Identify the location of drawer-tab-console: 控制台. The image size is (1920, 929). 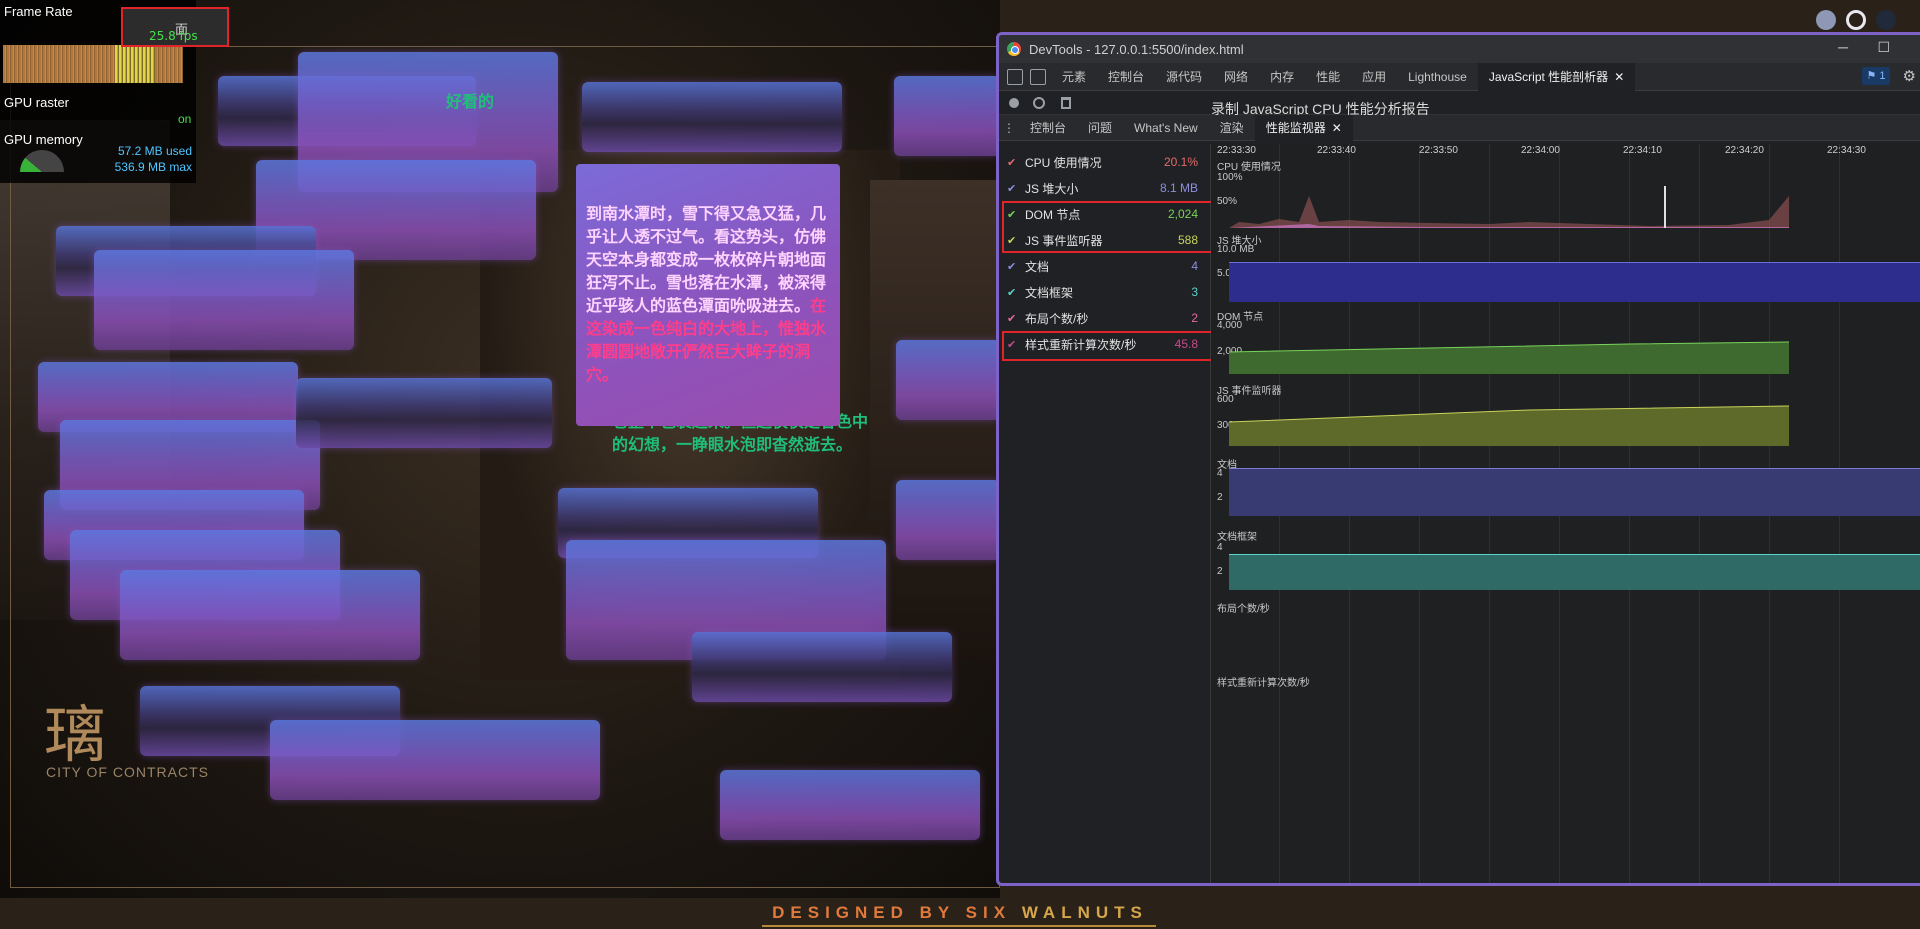
(1048, 128).